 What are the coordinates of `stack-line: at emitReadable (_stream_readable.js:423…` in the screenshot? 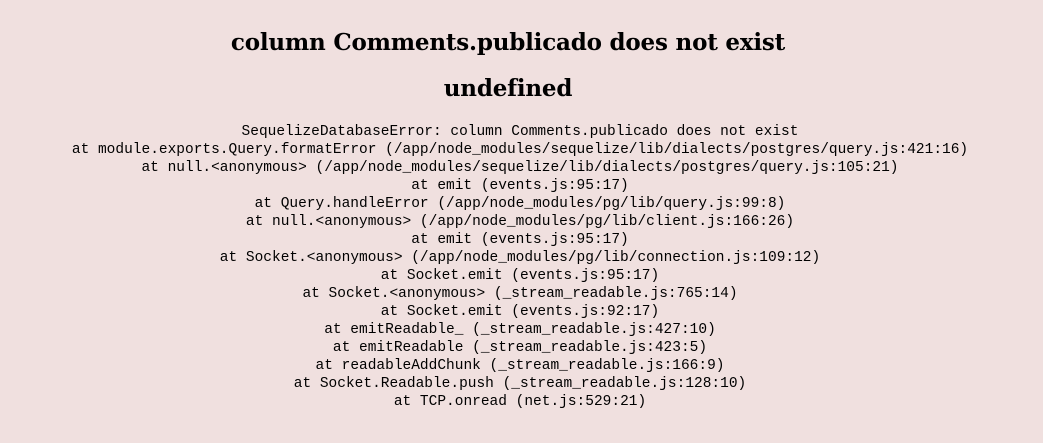 It's located at (520, 348).